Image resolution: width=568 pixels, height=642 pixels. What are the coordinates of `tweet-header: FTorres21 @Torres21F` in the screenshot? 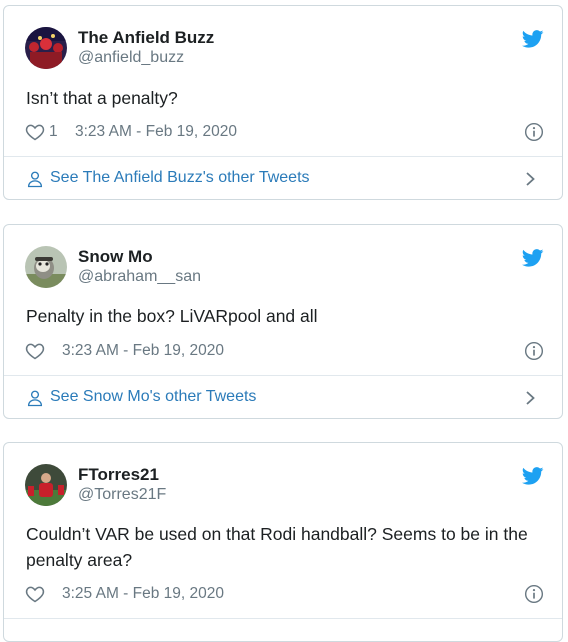 It's located at (285, 485).